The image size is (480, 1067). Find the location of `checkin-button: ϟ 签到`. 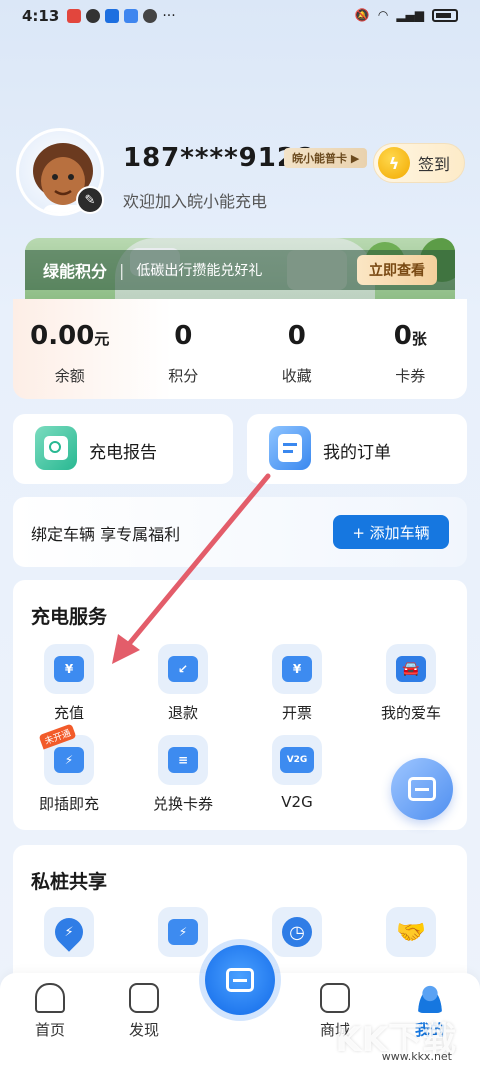

checkin-button: ϟ 签到 is located at coordinates (419, 163).